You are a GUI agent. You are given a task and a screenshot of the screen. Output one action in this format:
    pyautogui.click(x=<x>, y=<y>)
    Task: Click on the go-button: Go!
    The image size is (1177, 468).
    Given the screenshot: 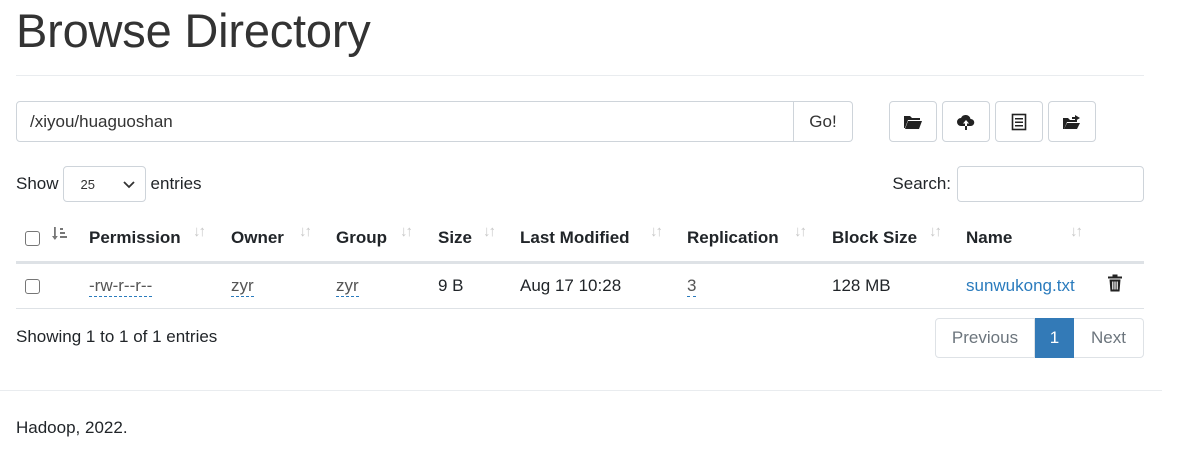 What is the action you would take?
    pyautogui.click(x=823, y=121)
    